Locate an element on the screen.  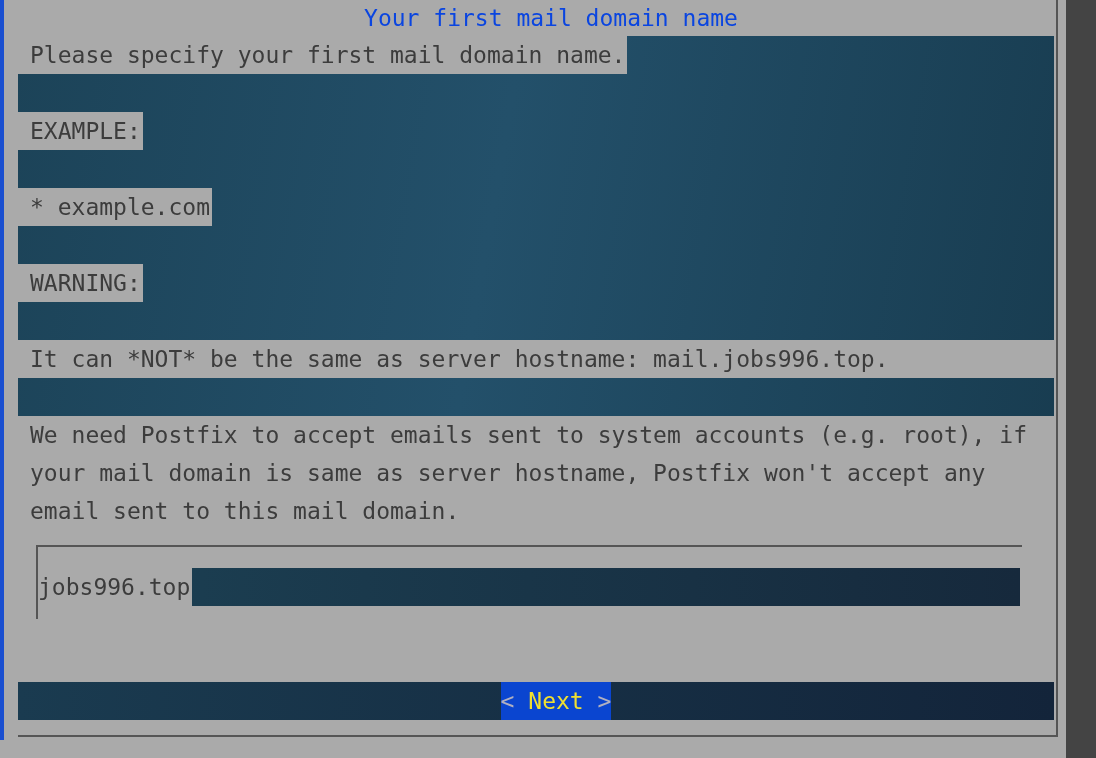
message-text: * example.com is located at coordinates (115, 207).